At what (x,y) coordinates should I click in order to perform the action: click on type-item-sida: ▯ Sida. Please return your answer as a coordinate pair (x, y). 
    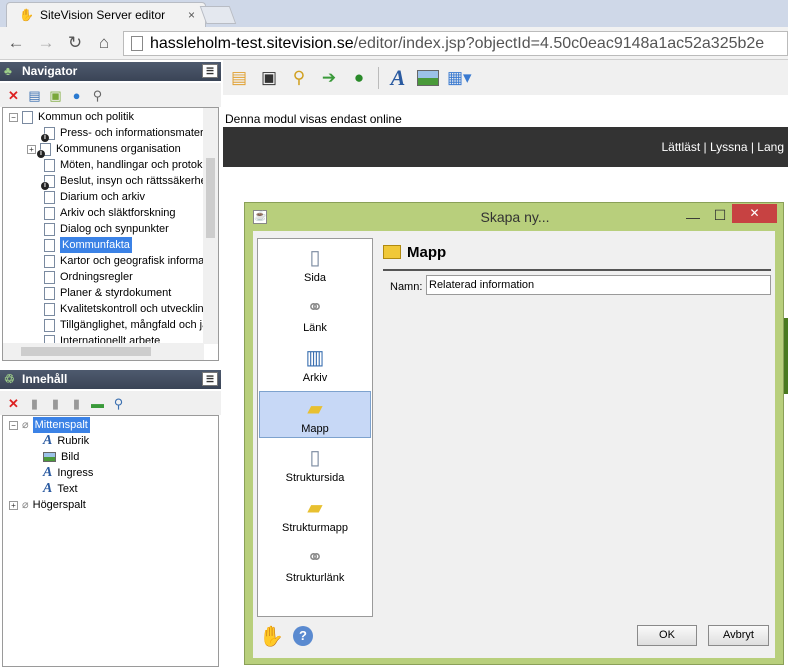
    Looking at the image, I should click on (315, 264).